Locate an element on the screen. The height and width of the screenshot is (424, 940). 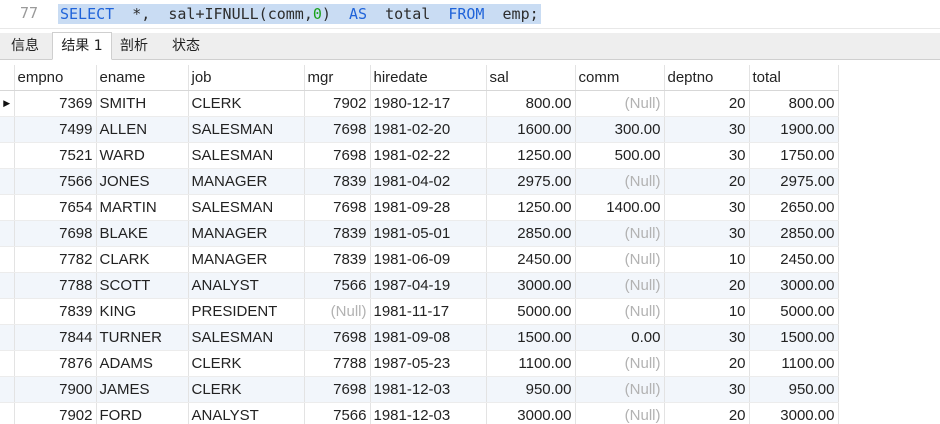
column-header-hiredate: hiredate is located at coordinates (428, 78).